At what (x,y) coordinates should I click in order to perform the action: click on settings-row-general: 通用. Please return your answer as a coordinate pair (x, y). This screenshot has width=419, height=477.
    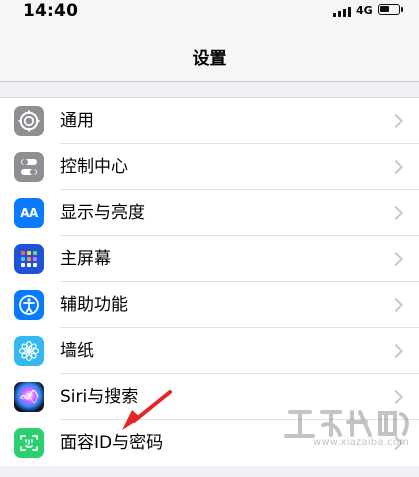
    Looking at the image, I should click on (209, 121).